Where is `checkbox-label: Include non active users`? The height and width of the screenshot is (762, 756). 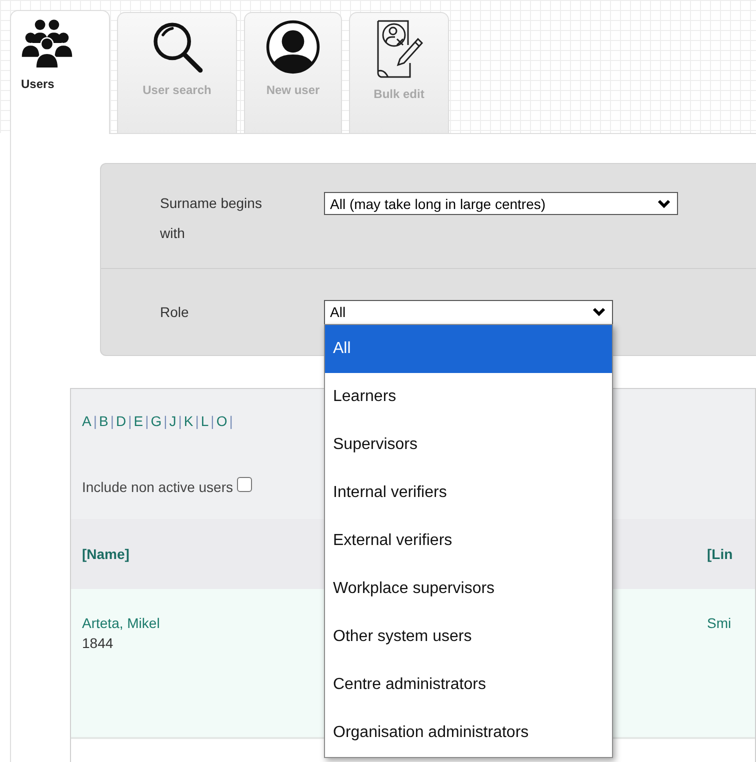
checkbox-label: Include non active users is located at coordinates (157, 487).